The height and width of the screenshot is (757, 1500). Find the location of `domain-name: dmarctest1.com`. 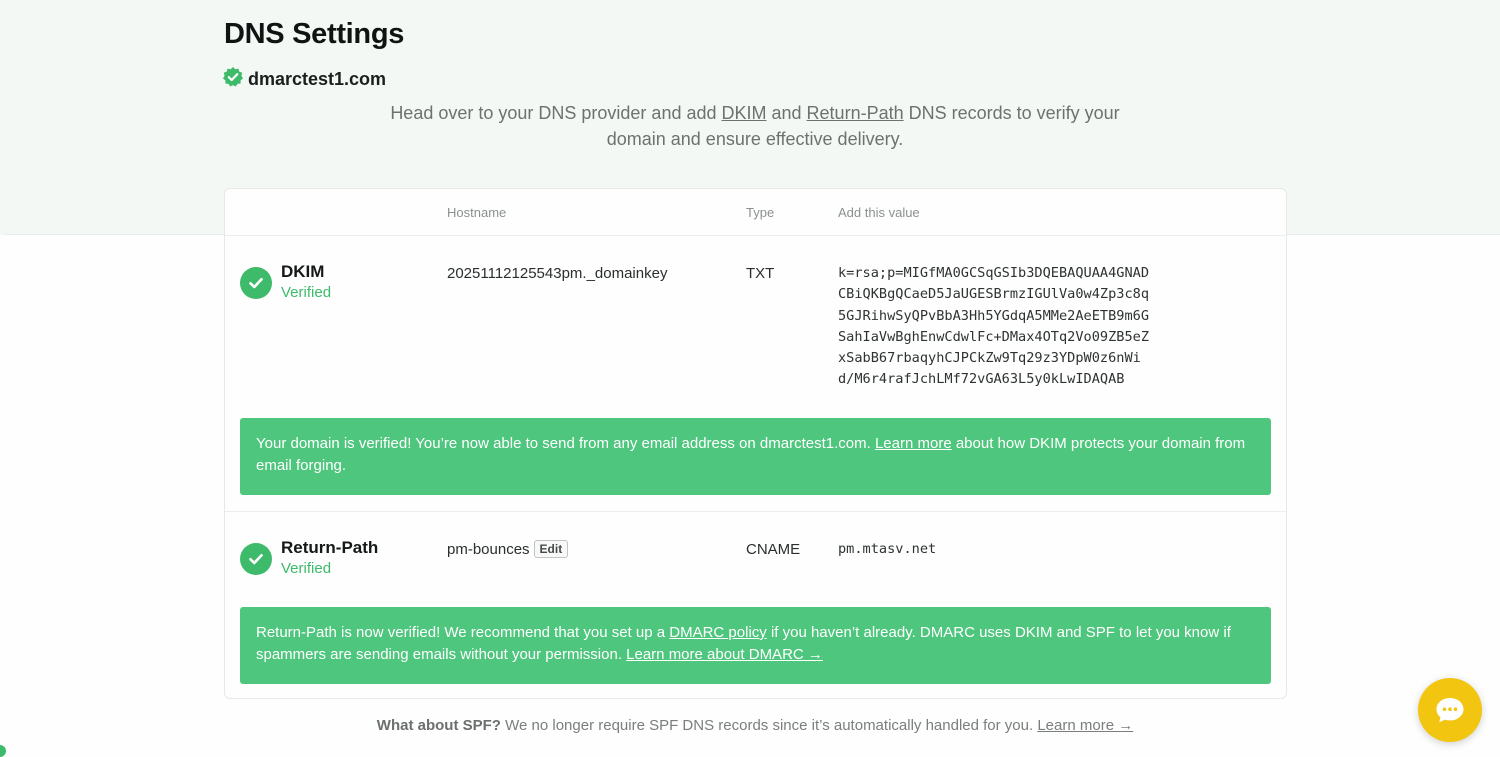

domain-name: dmarctest1.com is located at coordinates (317, 79).